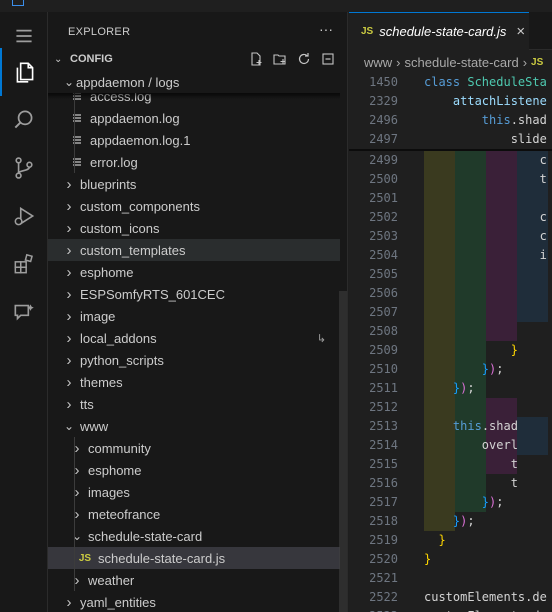 The height and width of the screenshot is (612, 552). Describe the element at coordinates (140, 206) in the screenshot. I see `tree-item-label: custom_components` at that location.